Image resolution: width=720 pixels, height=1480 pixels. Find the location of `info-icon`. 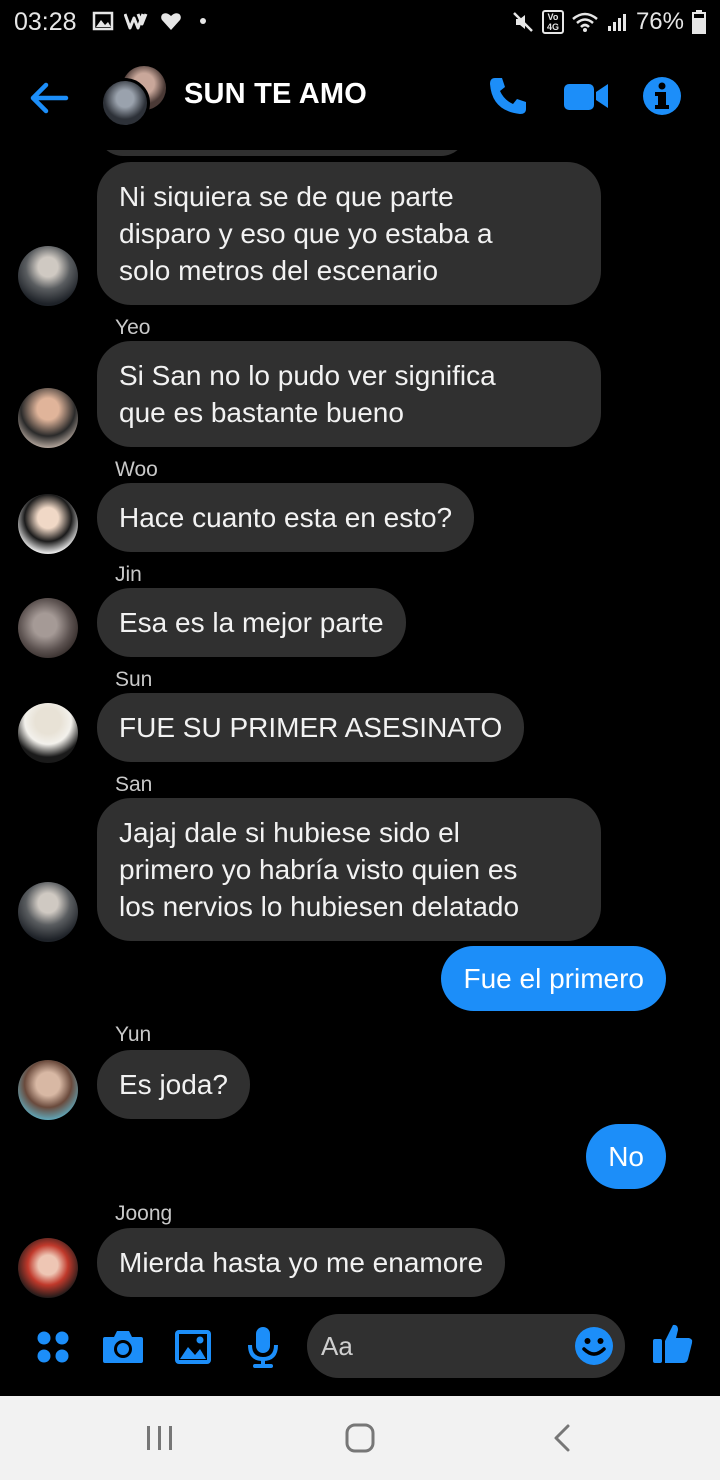

info-icon is located at coordinates (662, 96).